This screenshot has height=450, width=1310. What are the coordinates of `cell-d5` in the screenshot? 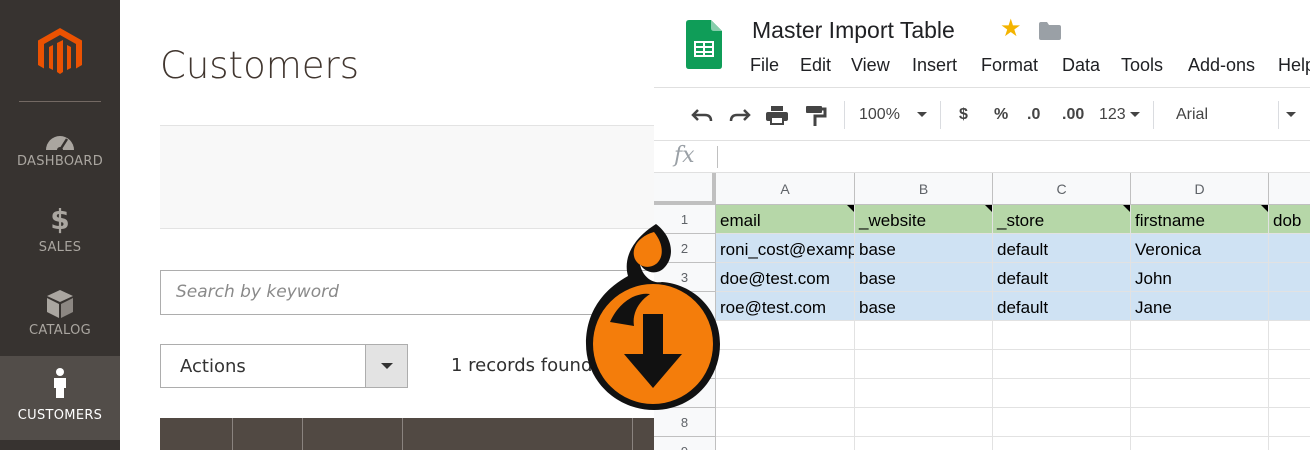 It's located at (1200, 335).